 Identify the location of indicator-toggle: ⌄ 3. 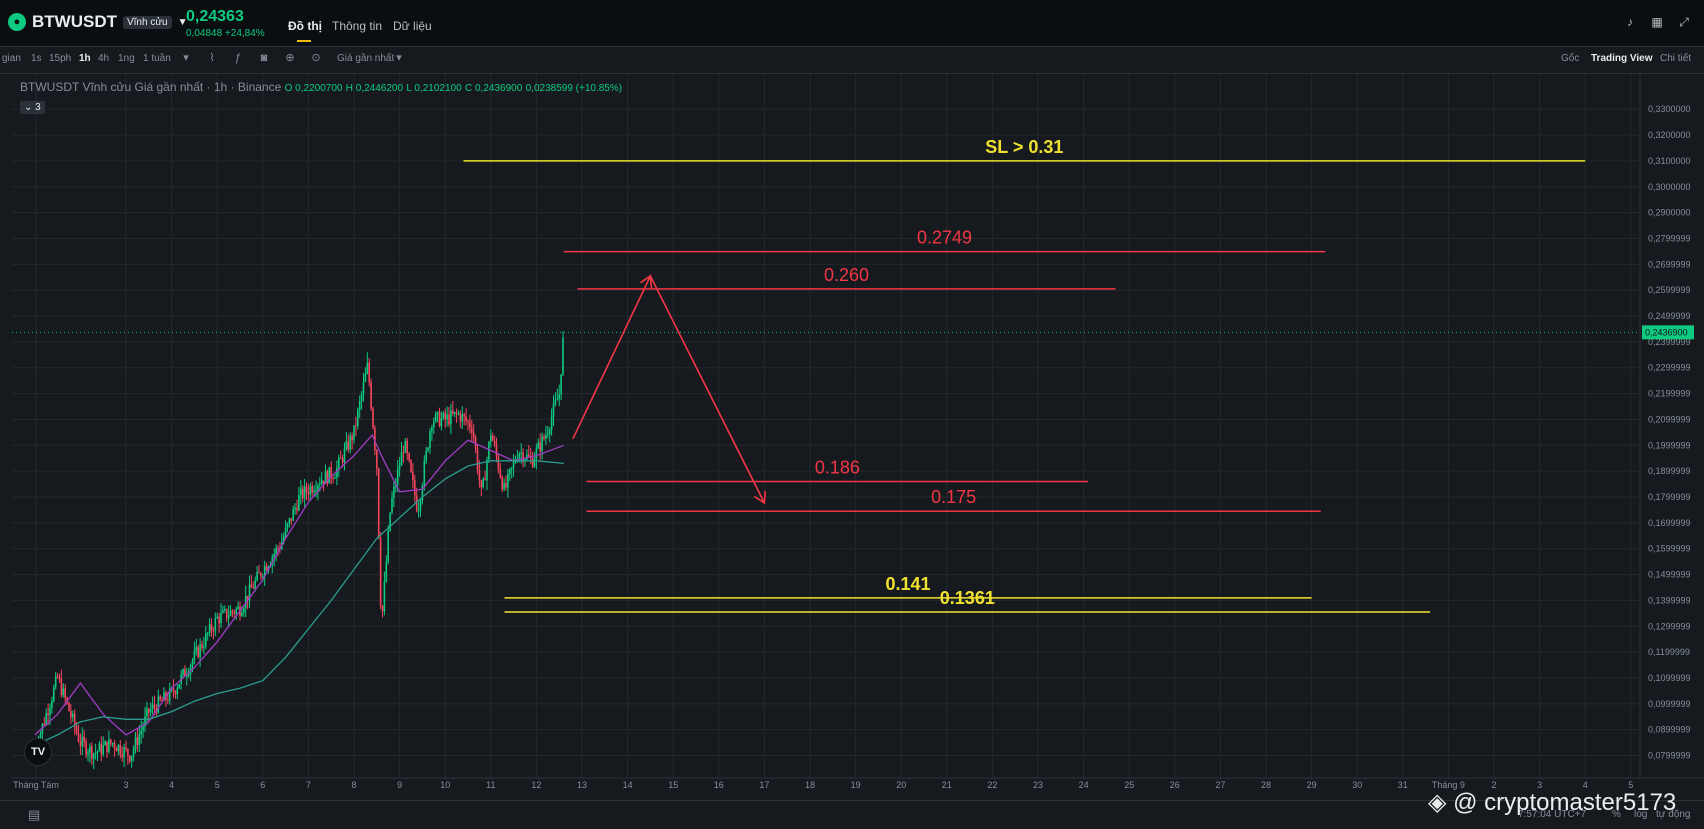
(32, 107).